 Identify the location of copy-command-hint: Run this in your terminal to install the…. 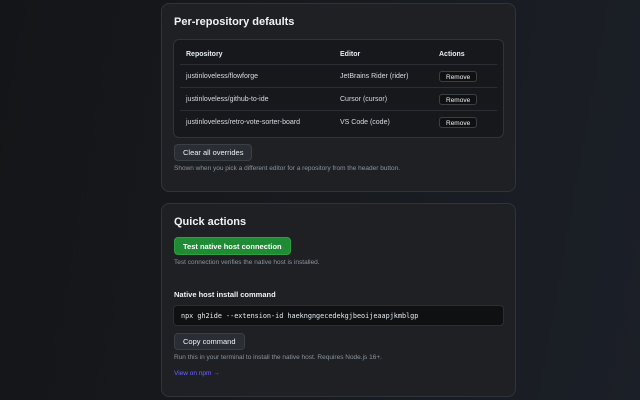
(278, 357).